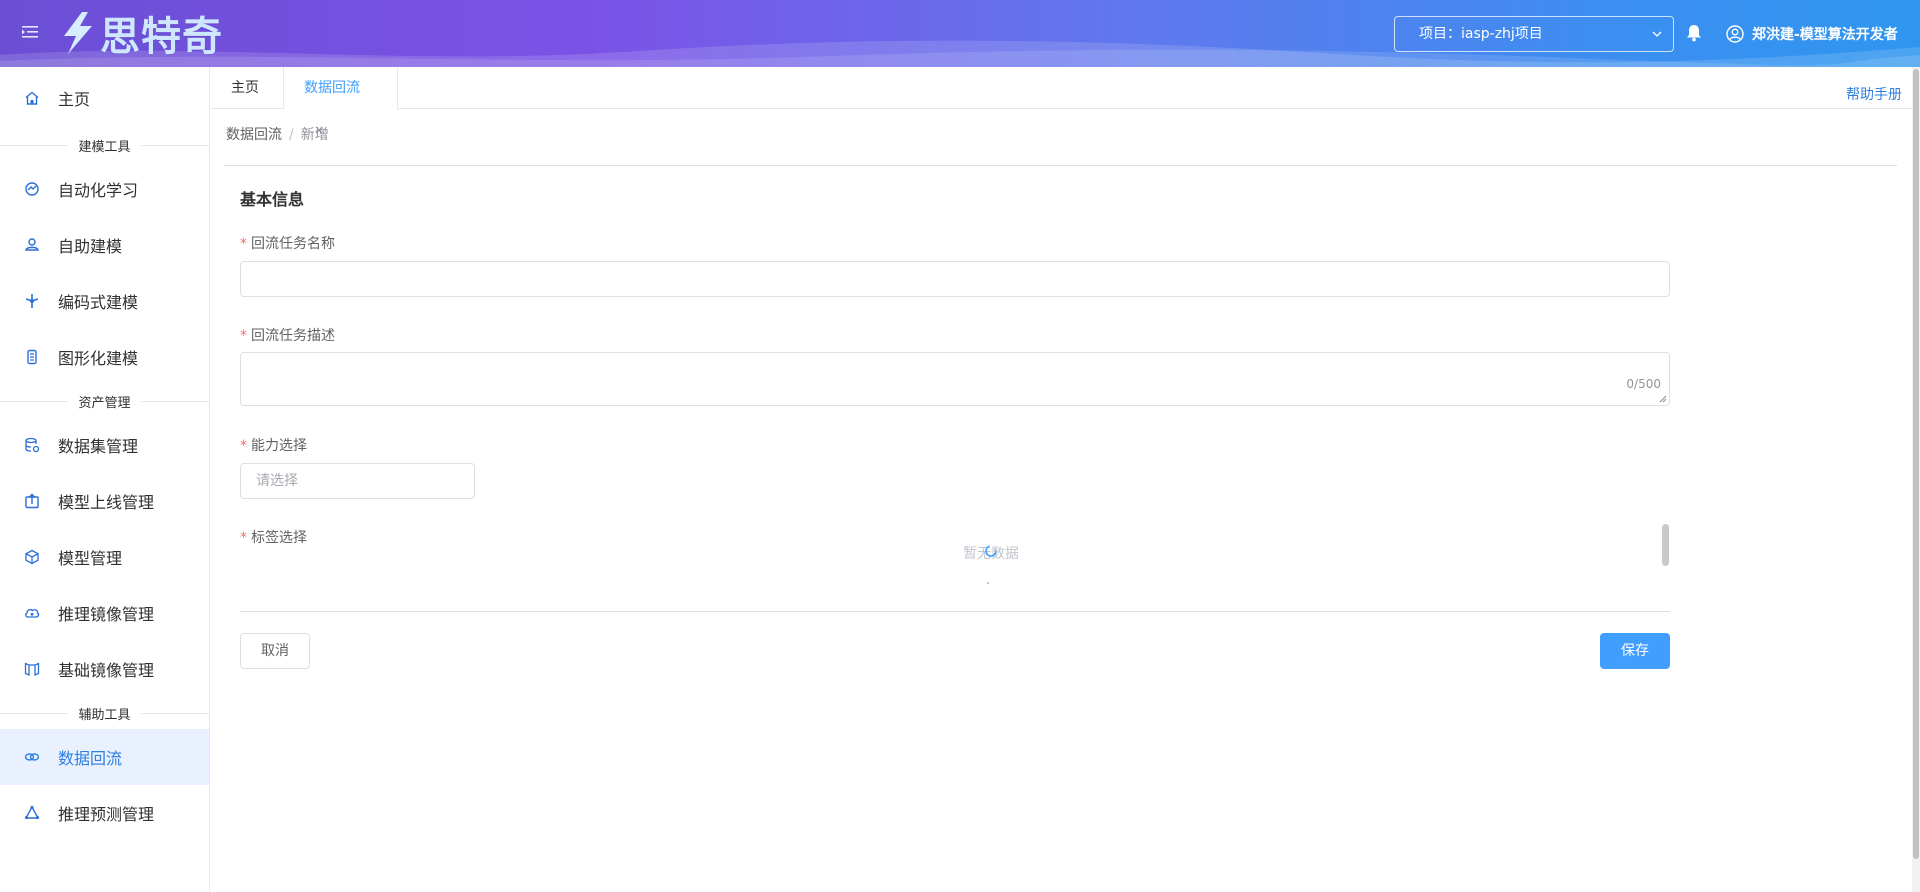  I want to click on automl-icon, so click(32, 189).